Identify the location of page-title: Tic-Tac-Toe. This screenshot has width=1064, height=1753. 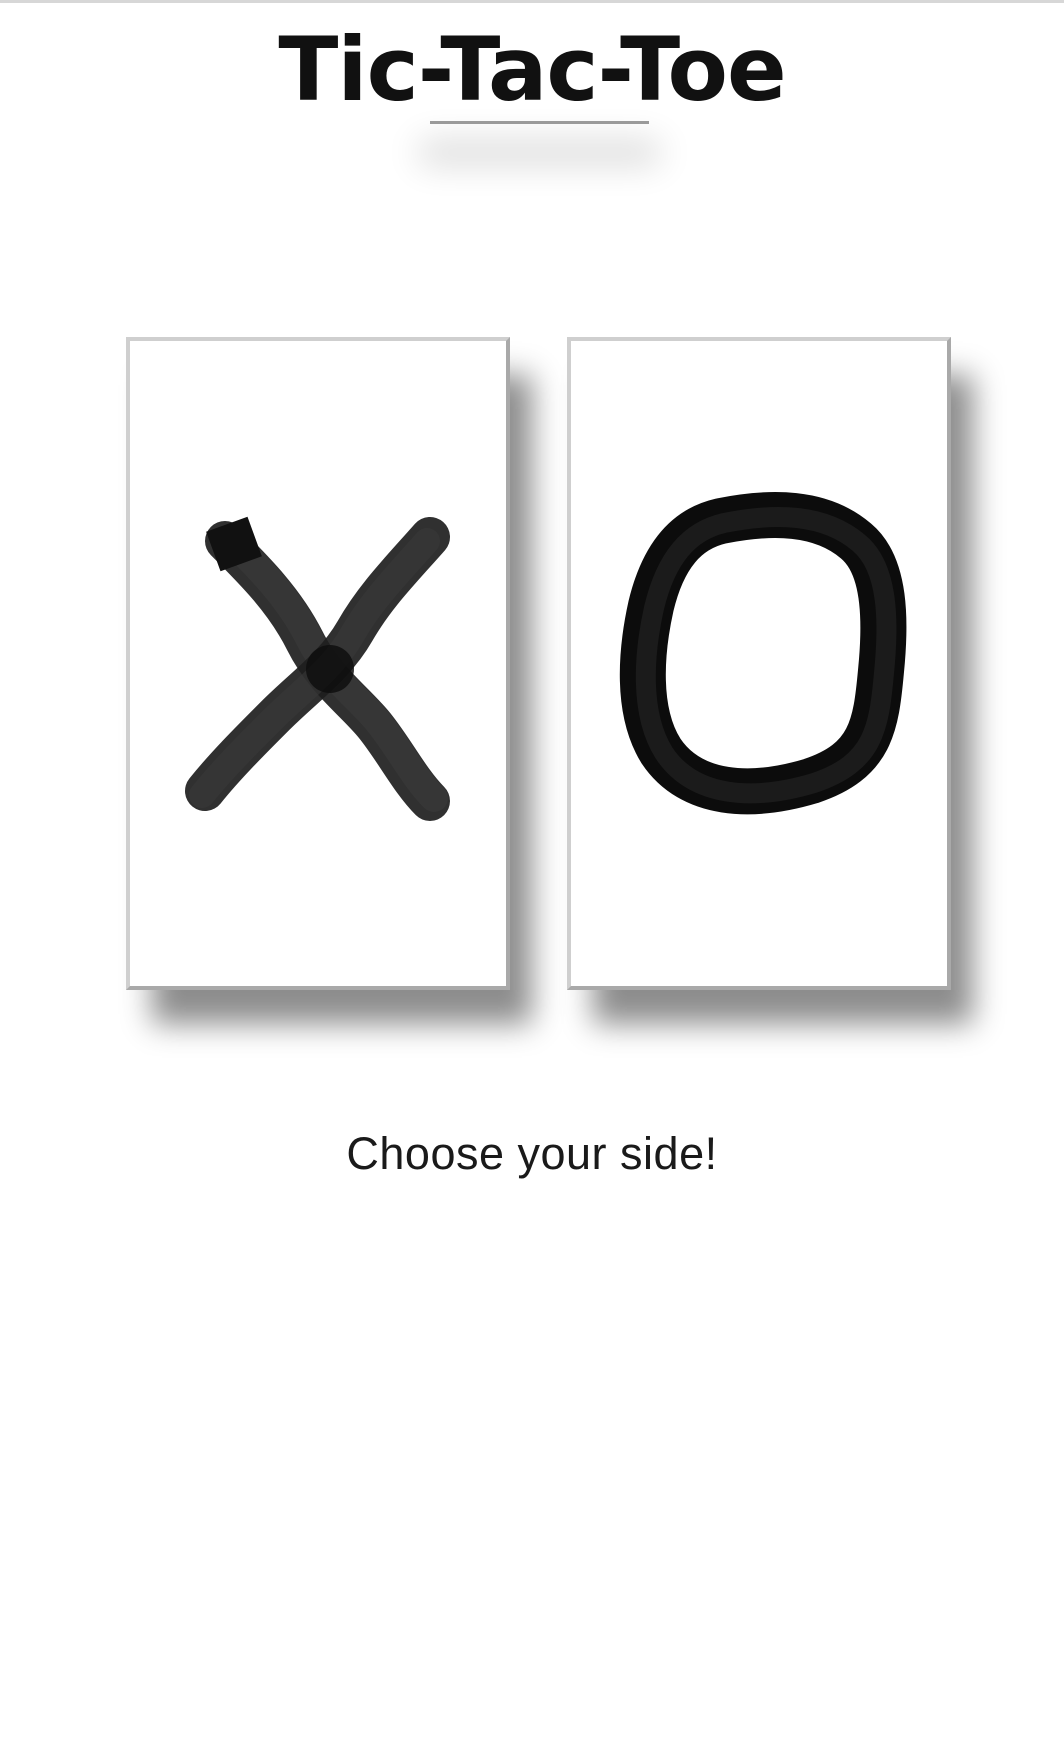
(532, 69).